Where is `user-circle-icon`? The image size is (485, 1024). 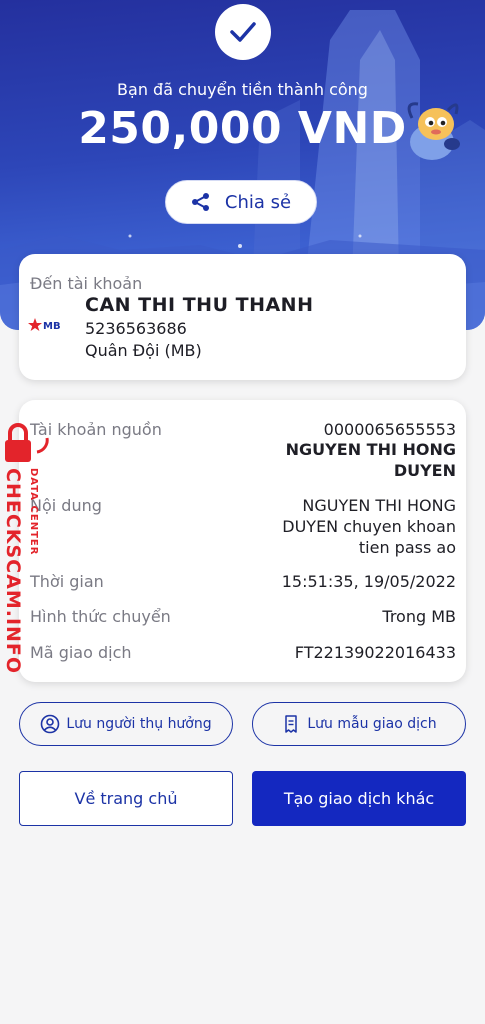
user-circle-icon is located at coordinates (50, 724).